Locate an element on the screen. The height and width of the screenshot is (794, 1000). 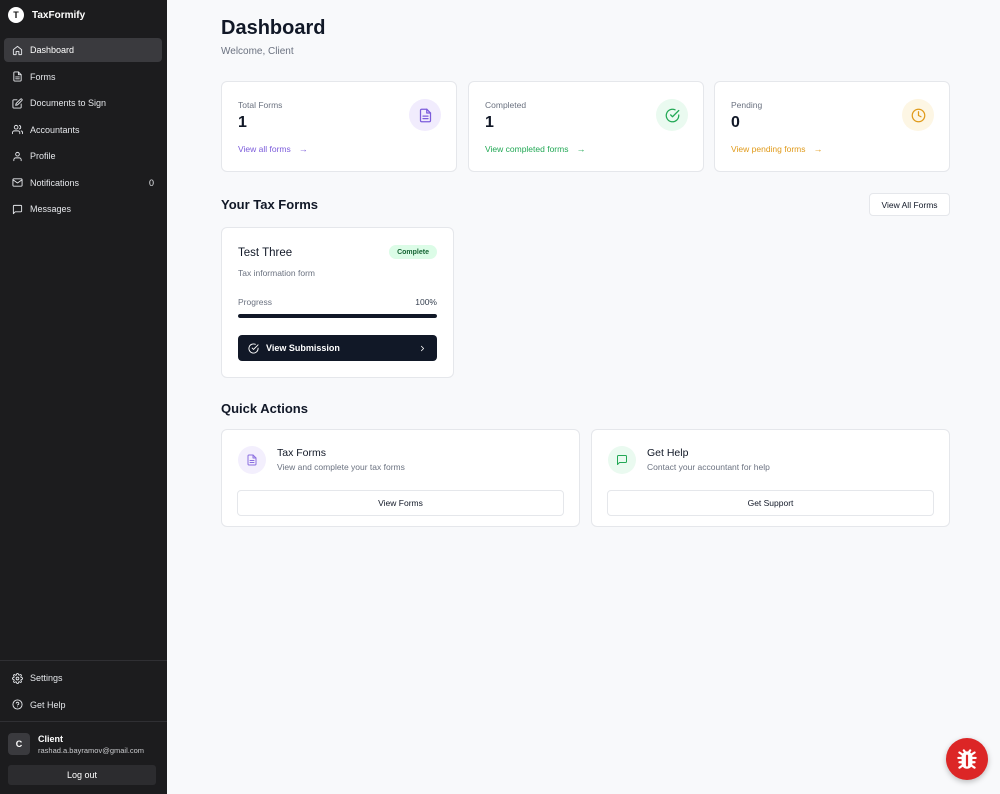
sidebar-item-label: Notifications is located at coordinates (55, 182).